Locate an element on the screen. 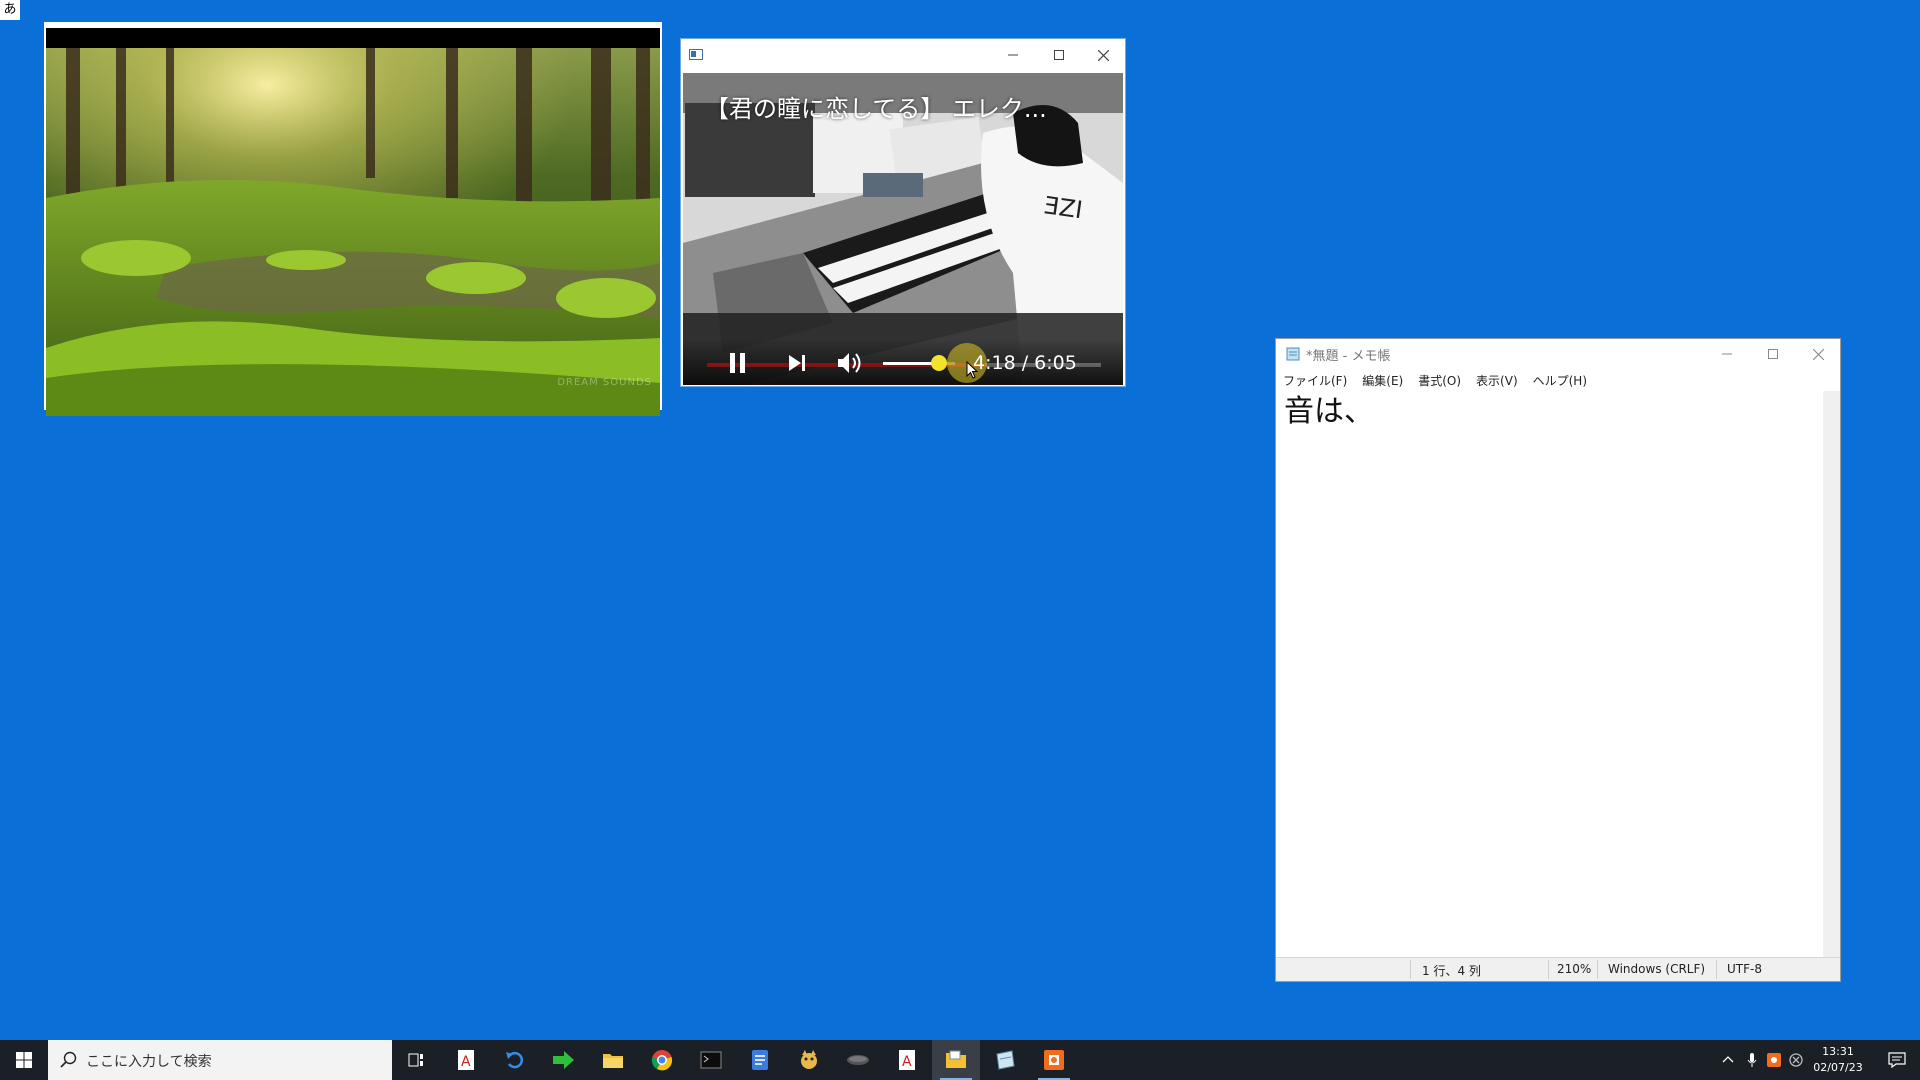 Image resolution: width=1920 pixels, height=1080 pixels. notepad-menu-bar: ファイル(F) 編集(E) 書式(O) 表示(V) ヘルプ(H) is located at coordinates (1558, 380).